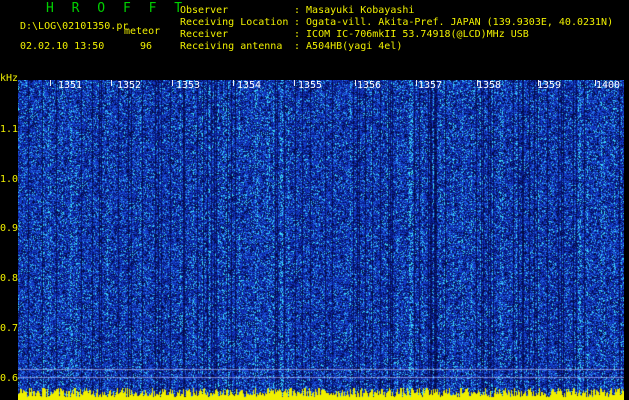 The height and width of the screenshot is (400, 629). Describe the element at coordinates (608, 85) in the screenshot. I see `minute-label: 1400` at that location.